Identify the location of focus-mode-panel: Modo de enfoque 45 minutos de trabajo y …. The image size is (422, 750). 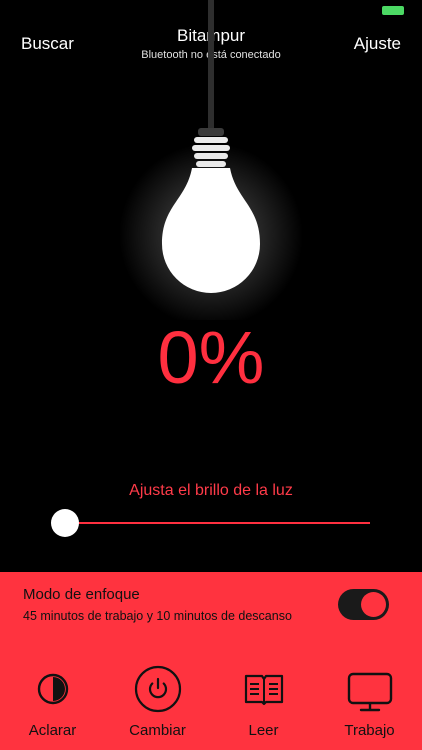
(211, 605).